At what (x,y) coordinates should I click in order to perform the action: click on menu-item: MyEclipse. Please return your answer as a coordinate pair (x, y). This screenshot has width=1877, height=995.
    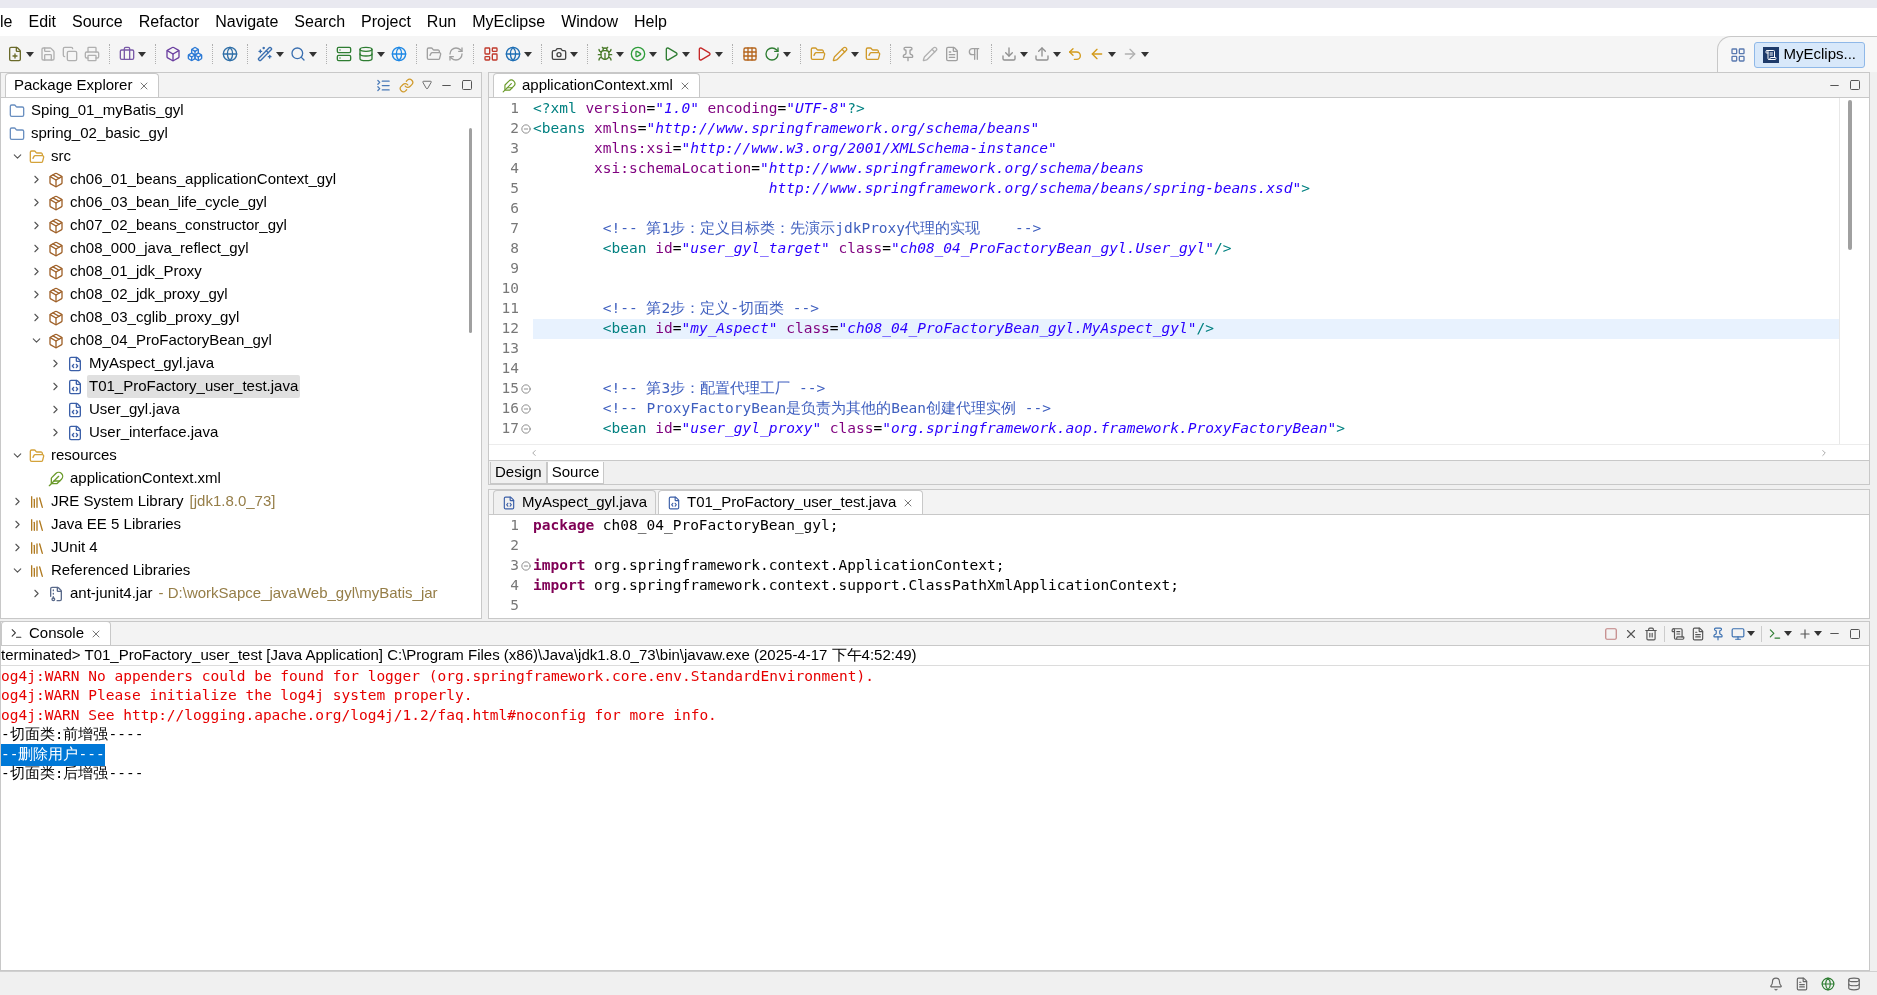
    Looking at the image, I should click on (509, 22).